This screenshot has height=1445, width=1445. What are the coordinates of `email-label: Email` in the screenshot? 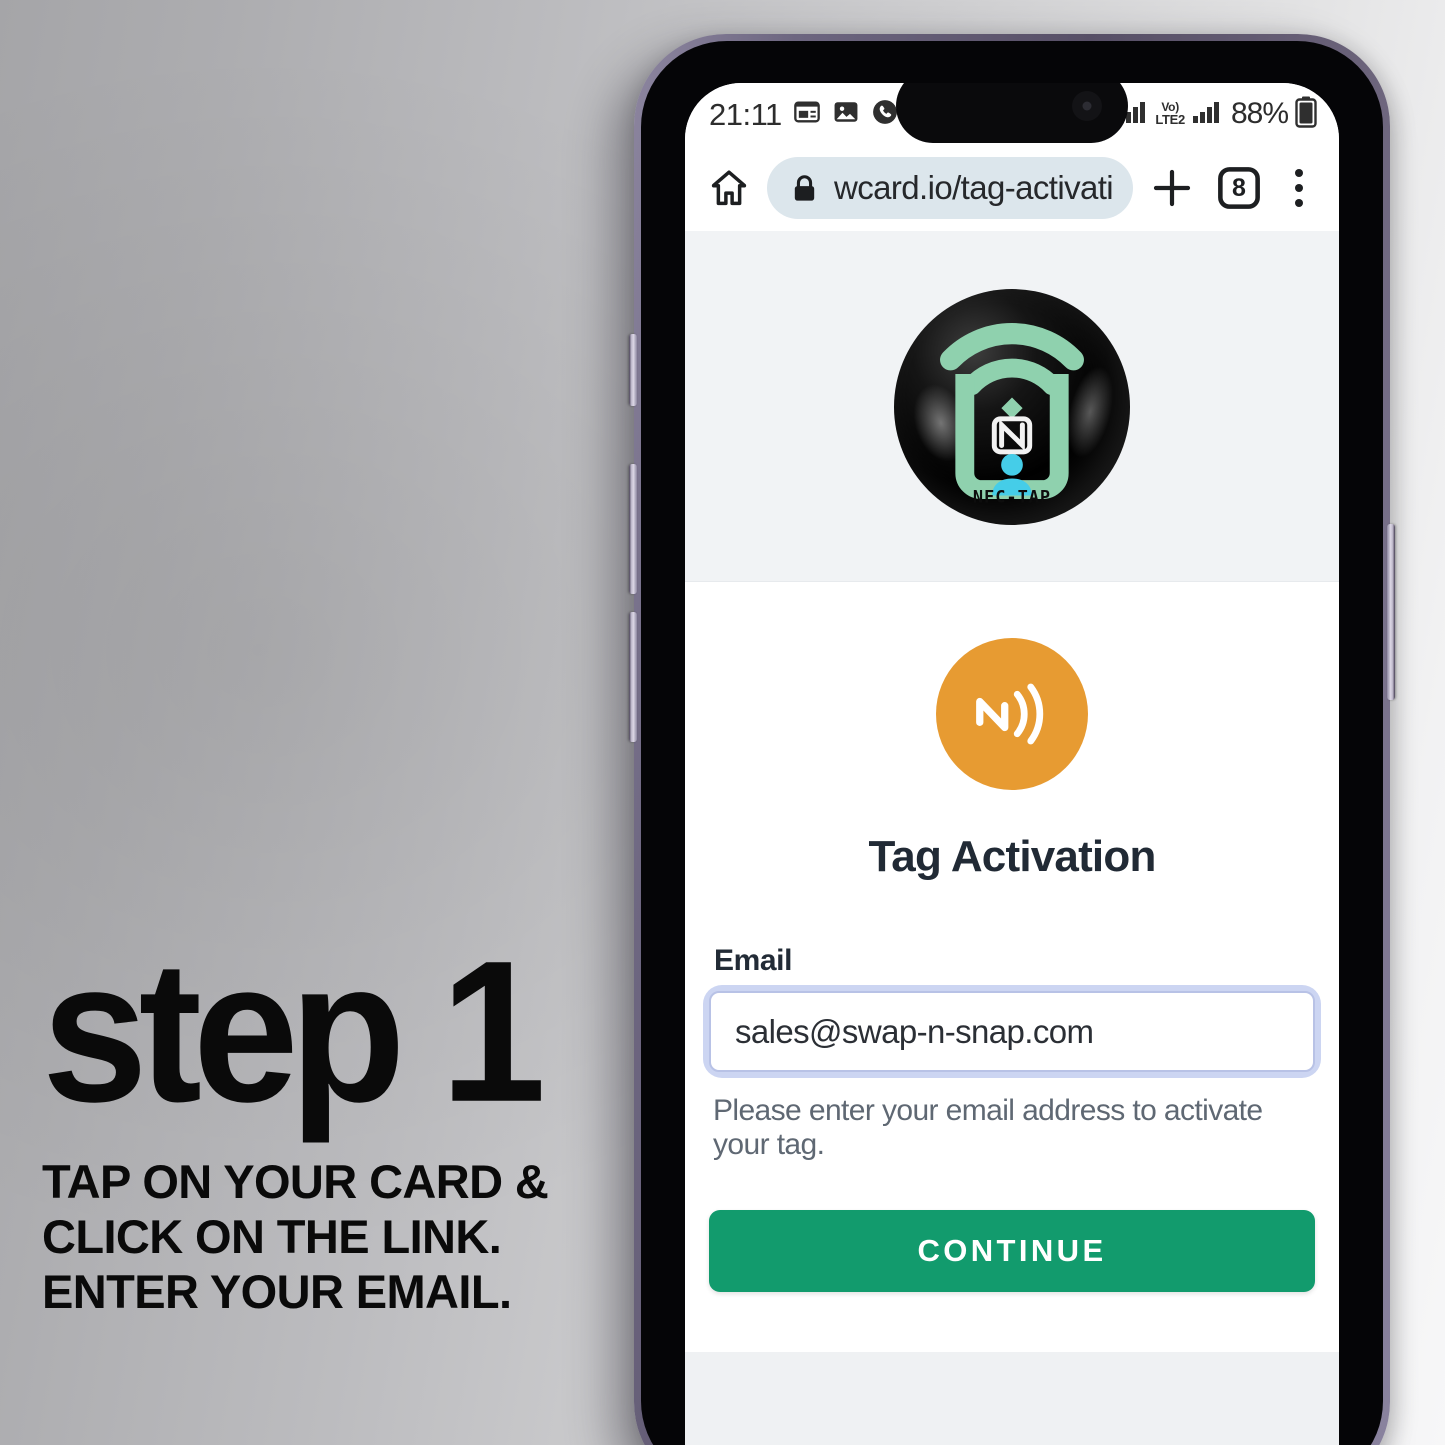 It's located at (753, 960).